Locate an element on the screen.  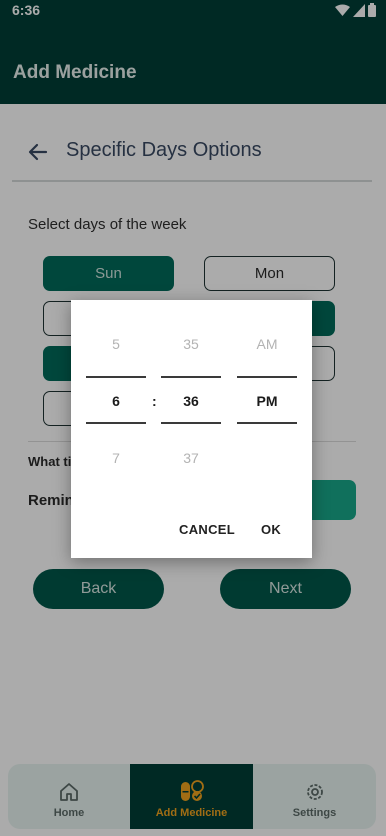
hour-picker: 5 6 7 is located at coordinates (116, 400).